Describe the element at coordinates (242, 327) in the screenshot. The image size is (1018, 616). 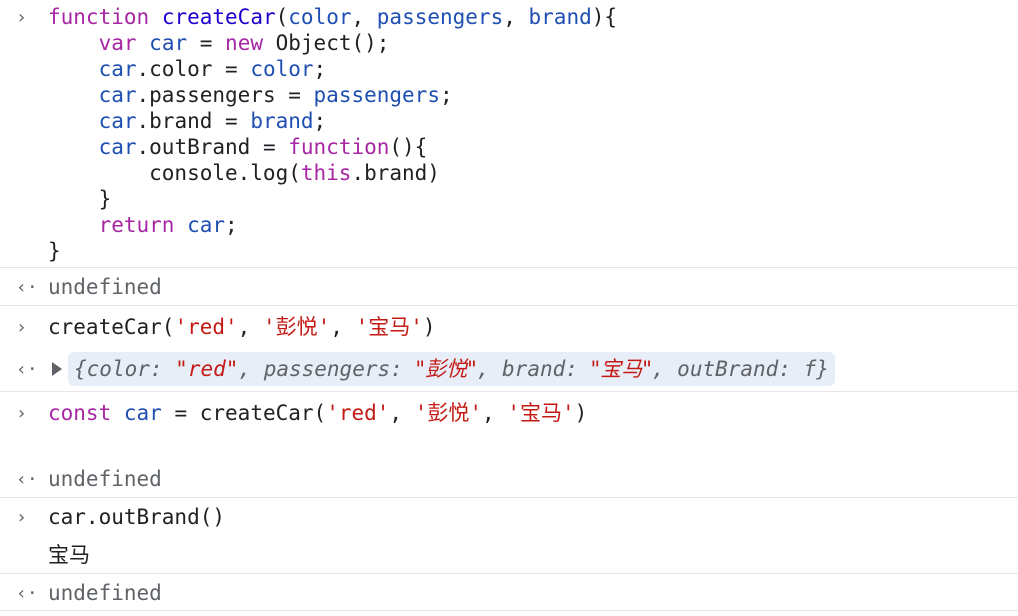
I see `call-createcar: createCar('red', '彭悦', '宝马')` at that location.